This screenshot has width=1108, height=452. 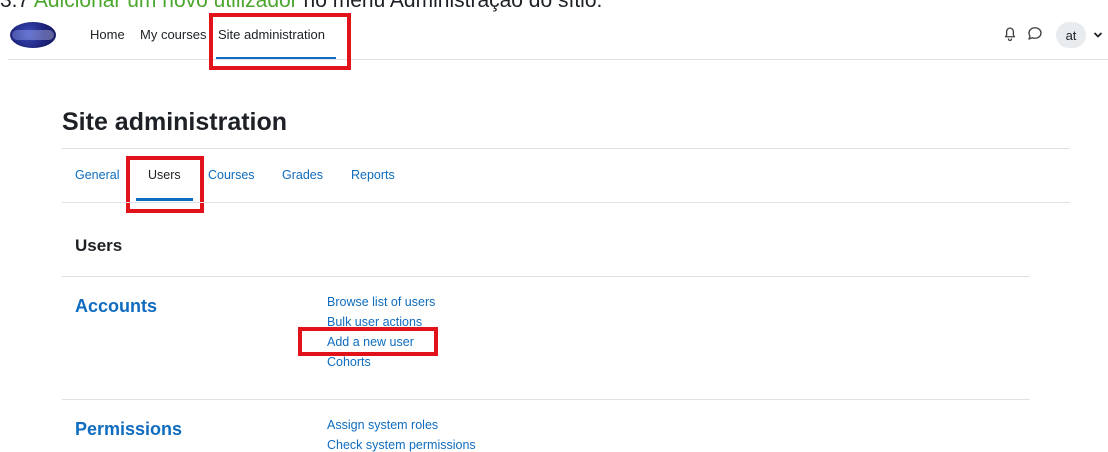 I want to click on highlight-box-site-administration, so click(x=280, y=41).